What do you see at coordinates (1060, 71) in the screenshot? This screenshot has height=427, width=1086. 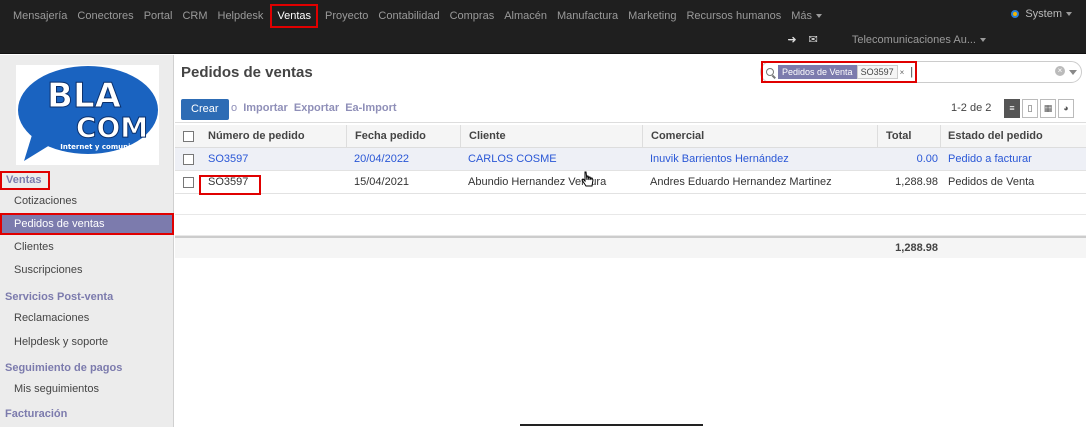 I see `clear-icon: ×` at bounding box center [1060, 71].